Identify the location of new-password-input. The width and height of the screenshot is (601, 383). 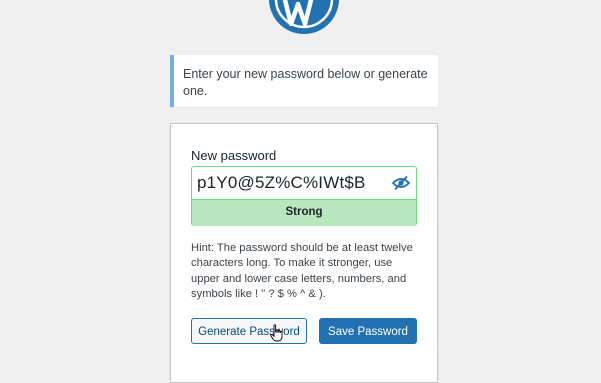
(304, 183).